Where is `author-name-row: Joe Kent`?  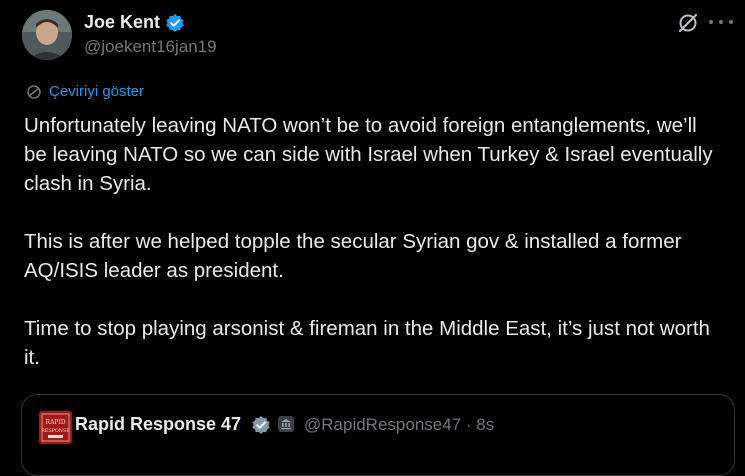
author-name-row: Joe Kent is located at coordinates (134, 22).